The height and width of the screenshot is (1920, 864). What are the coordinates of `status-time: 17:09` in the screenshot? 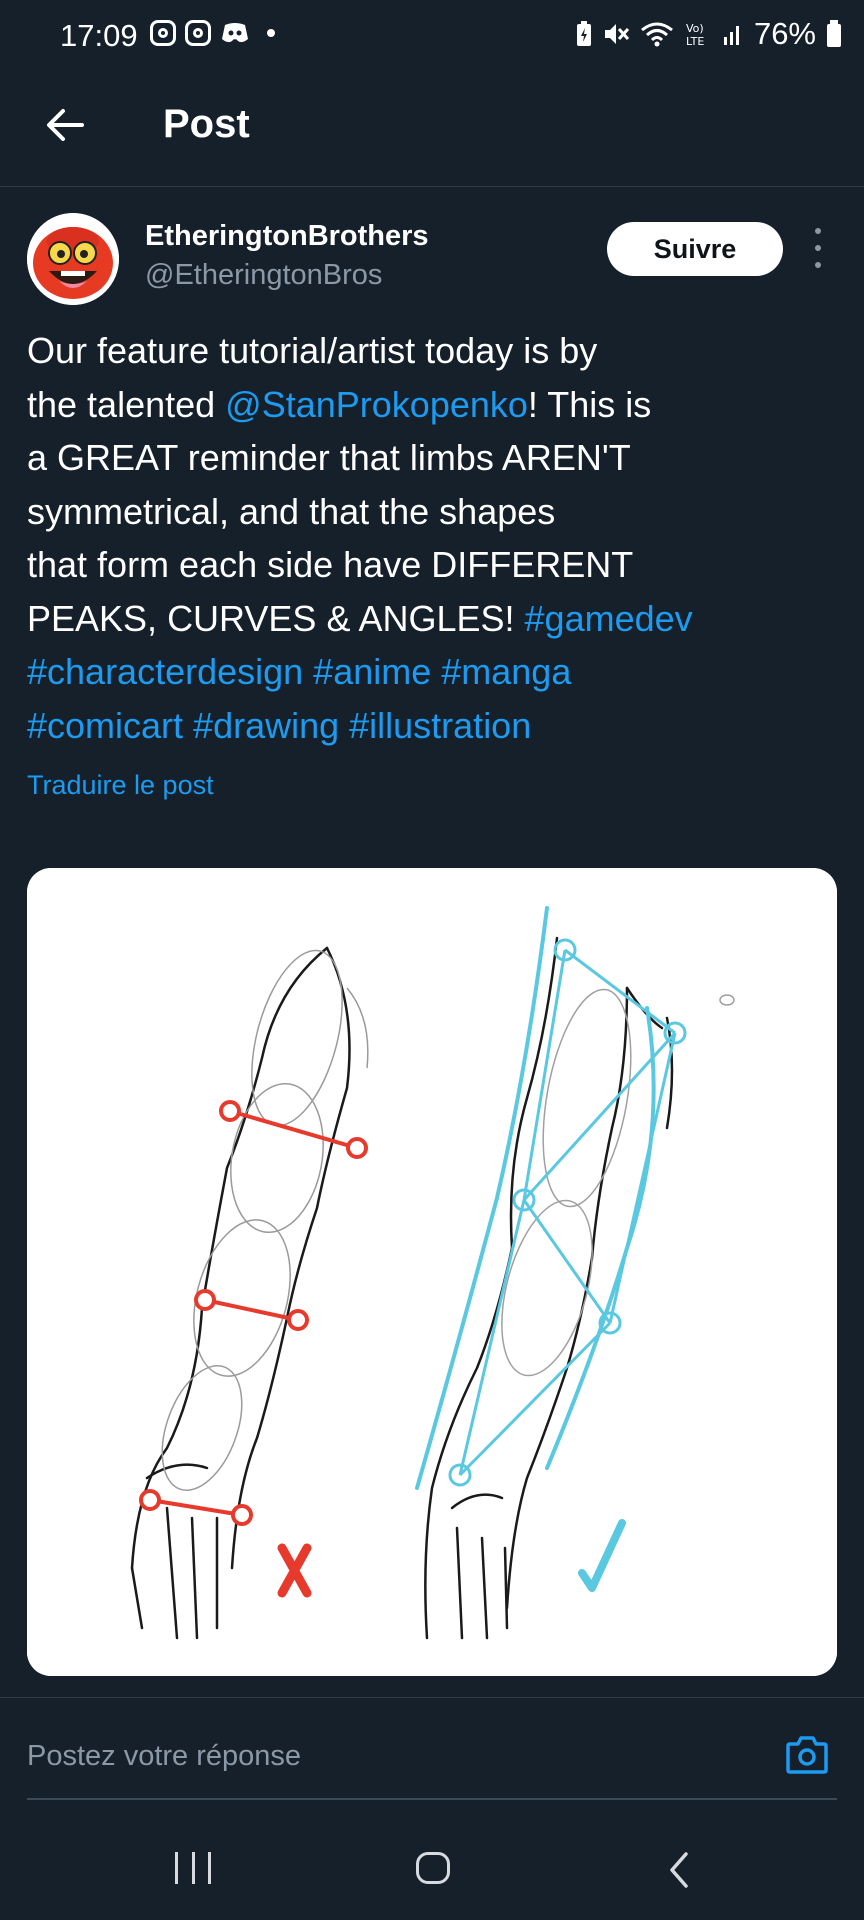 It's located at (99, 35).